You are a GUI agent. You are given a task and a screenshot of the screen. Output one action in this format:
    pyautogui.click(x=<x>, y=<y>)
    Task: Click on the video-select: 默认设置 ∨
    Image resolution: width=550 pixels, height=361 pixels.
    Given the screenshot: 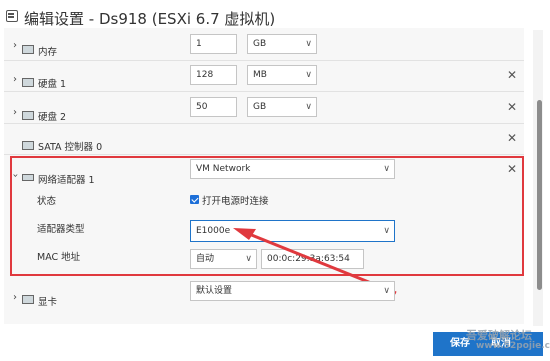 What is the action you would take?
    pyautogui.click(x=292, y=291)
    